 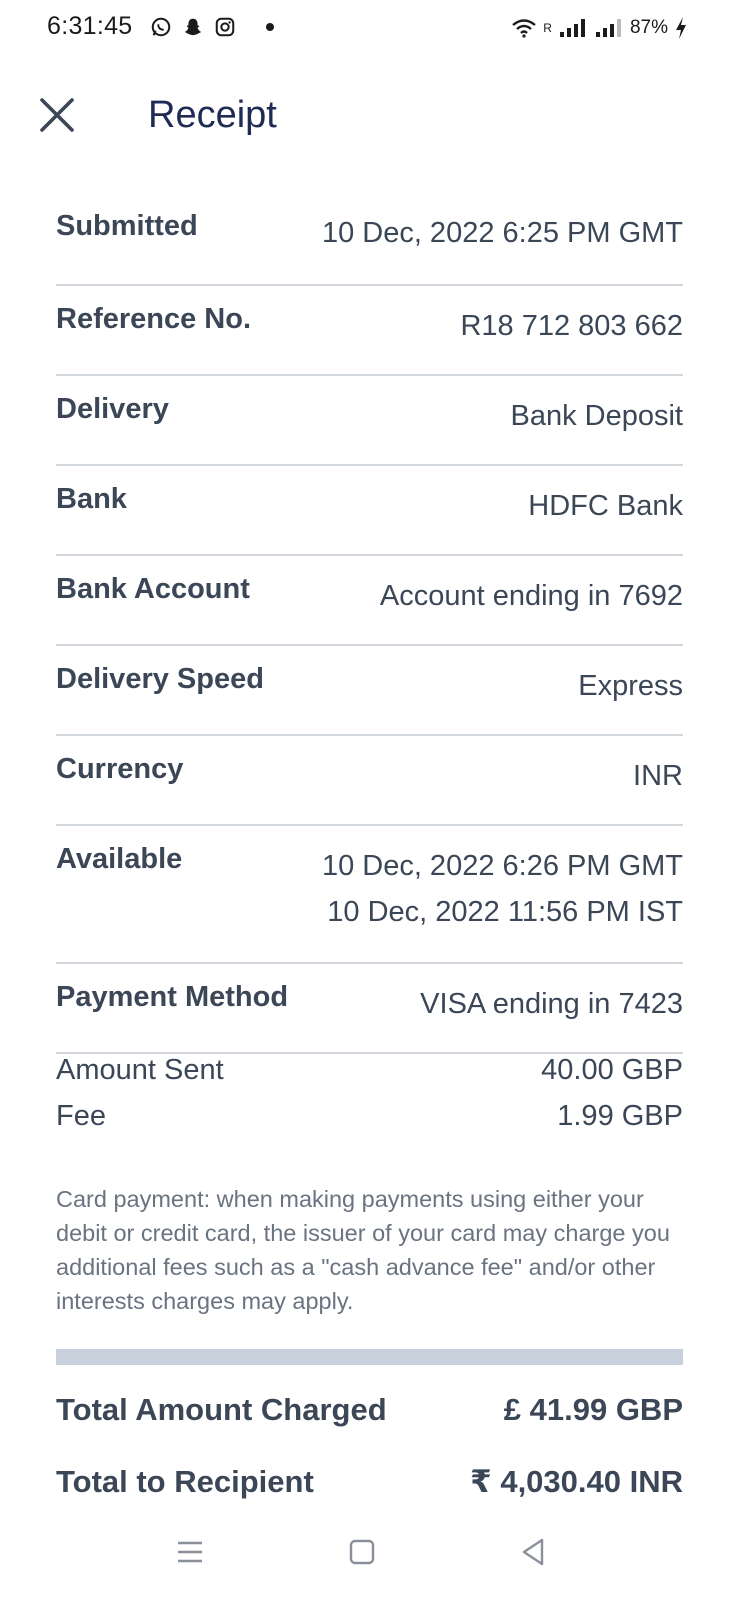 What do you see at coordinates (81, 1116) in the screenshot?
I see `amount-label: Fee` at bounding box center [81, 1116].